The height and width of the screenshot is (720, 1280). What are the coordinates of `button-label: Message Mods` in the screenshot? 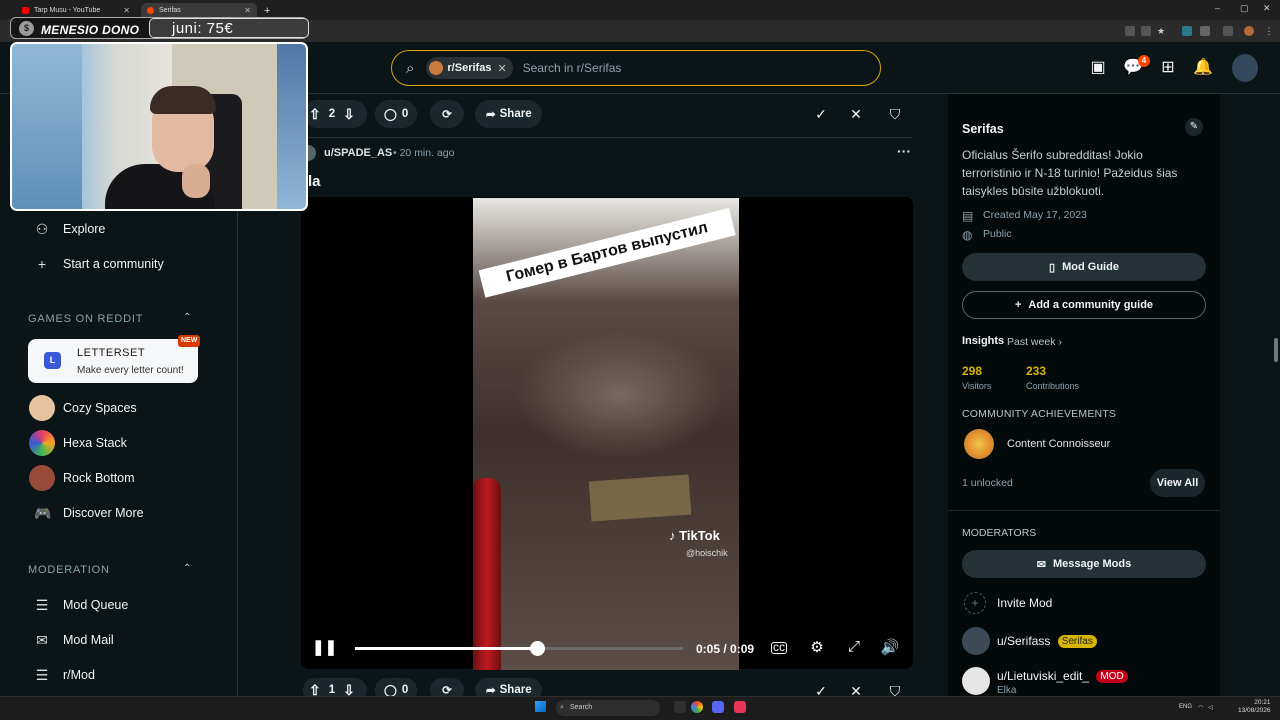 It's located at (1092, 564).